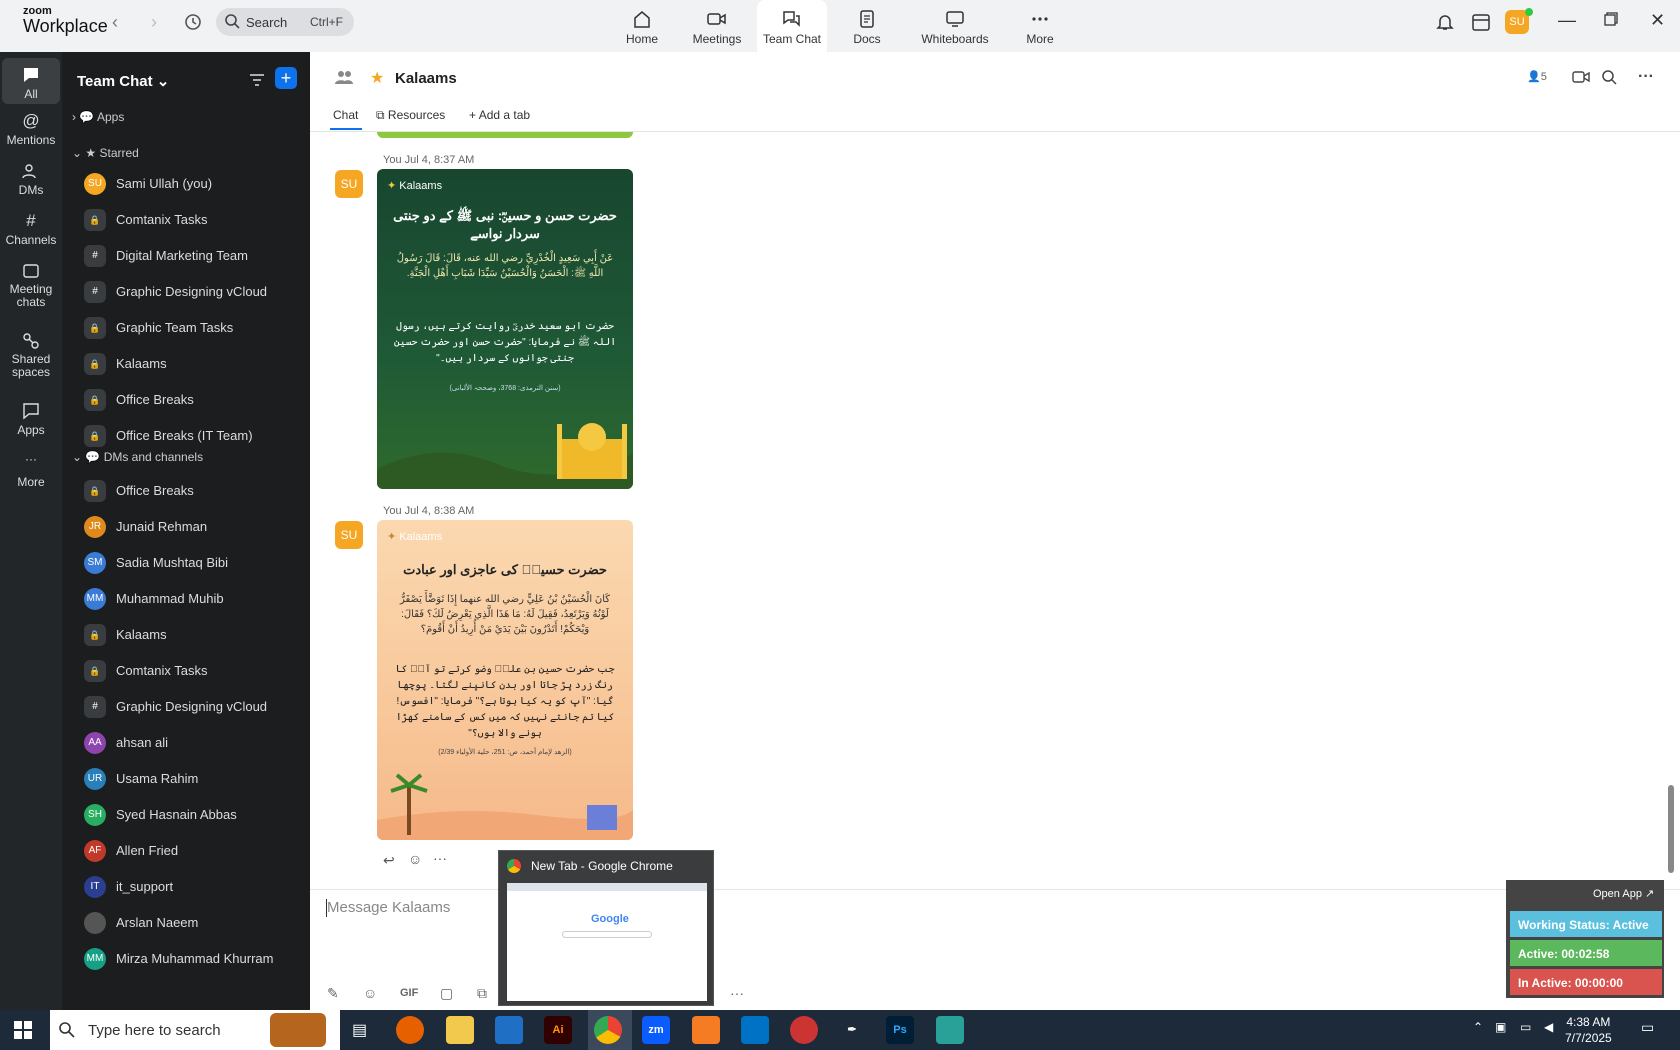  Describe the element at coordinates (409, 993) in the screenshot. I see `gif-button: GIF` at that location.